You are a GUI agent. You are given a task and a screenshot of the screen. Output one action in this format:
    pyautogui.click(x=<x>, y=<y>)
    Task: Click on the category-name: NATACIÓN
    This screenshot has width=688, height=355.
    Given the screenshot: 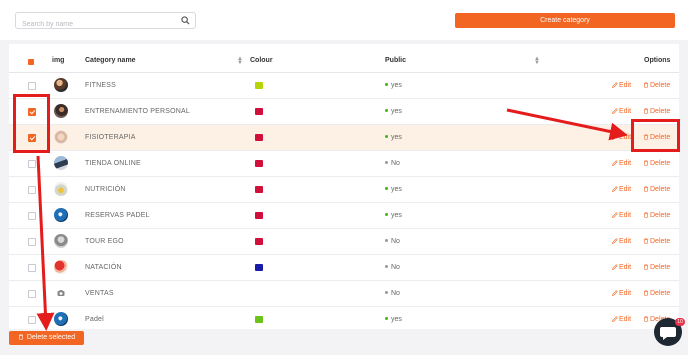 What is the action you would take?
    pyautogui.click(x=103, y=267)
    